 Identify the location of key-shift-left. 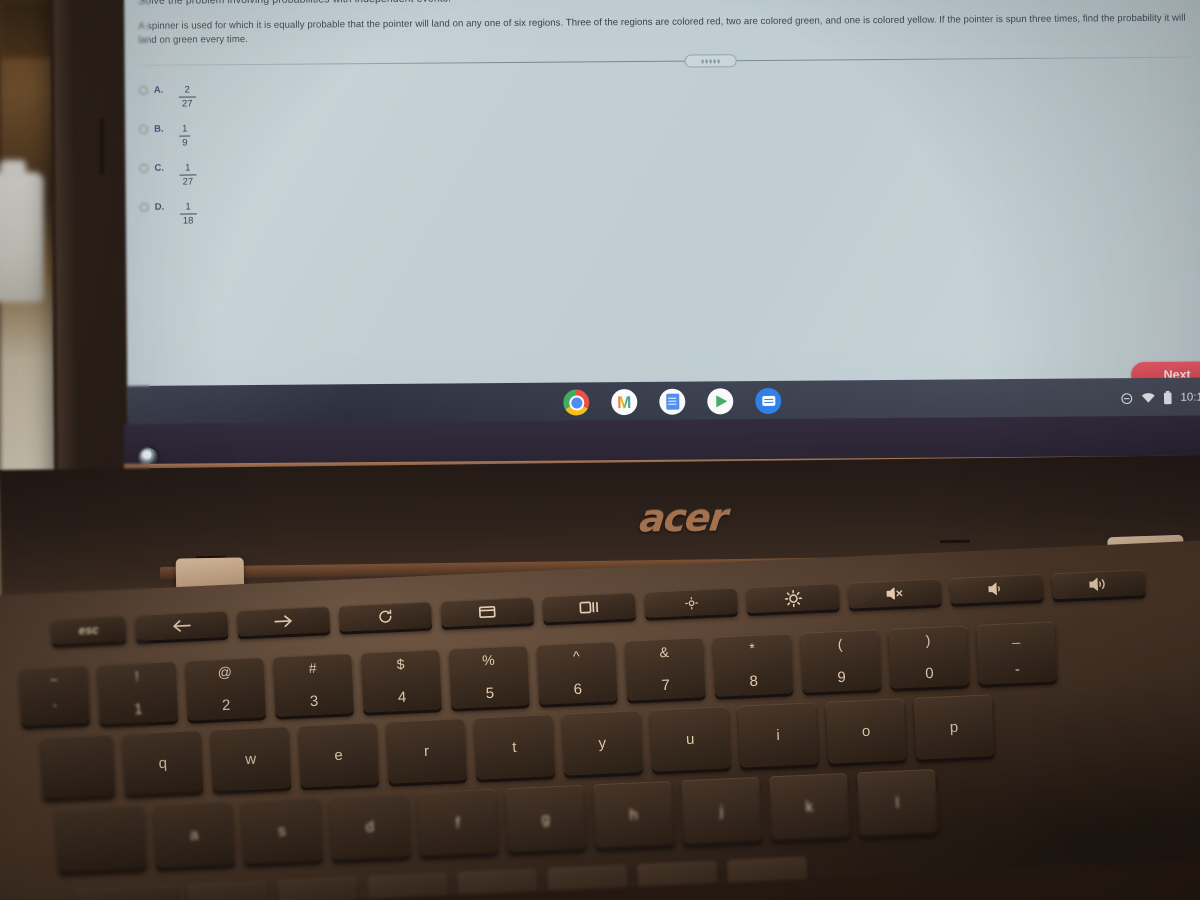
(126, 892).